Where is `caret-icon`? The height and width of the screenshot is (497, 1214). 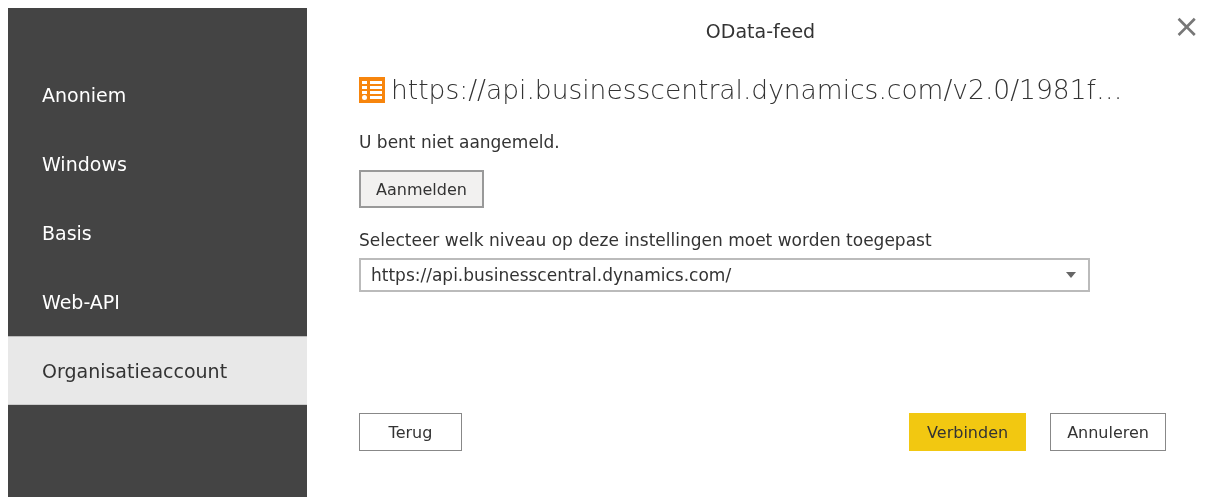
caret-icon is located at coordinates (1071, 275).